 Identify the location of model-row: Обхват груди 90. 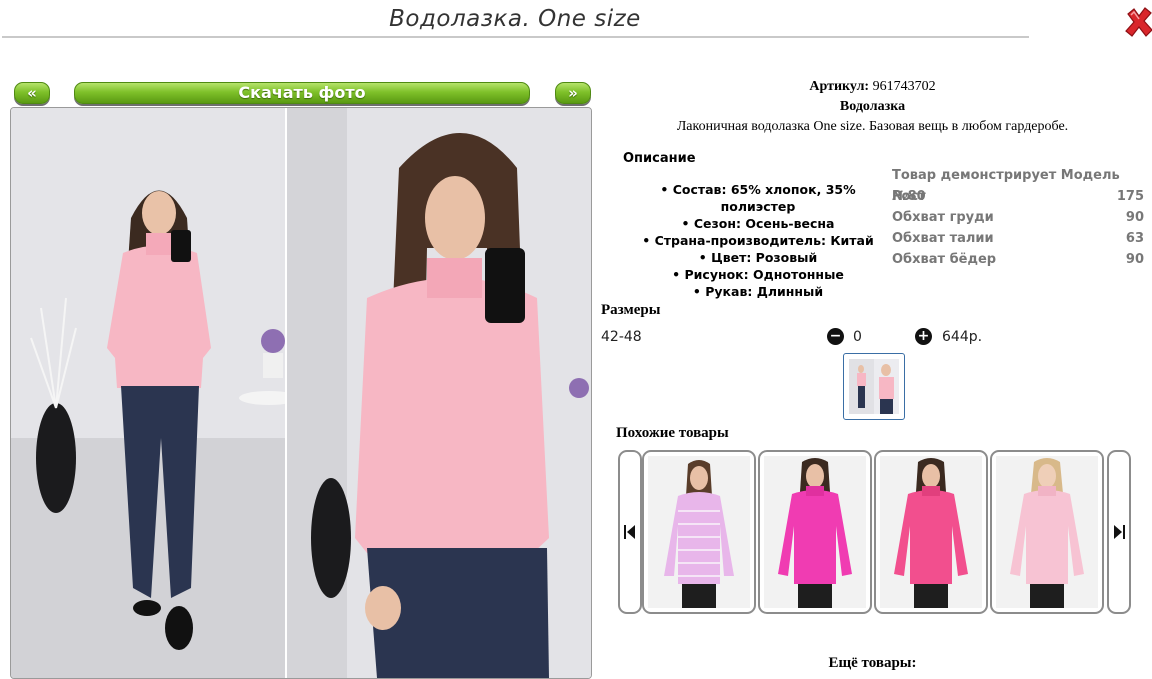
(1018, 217).